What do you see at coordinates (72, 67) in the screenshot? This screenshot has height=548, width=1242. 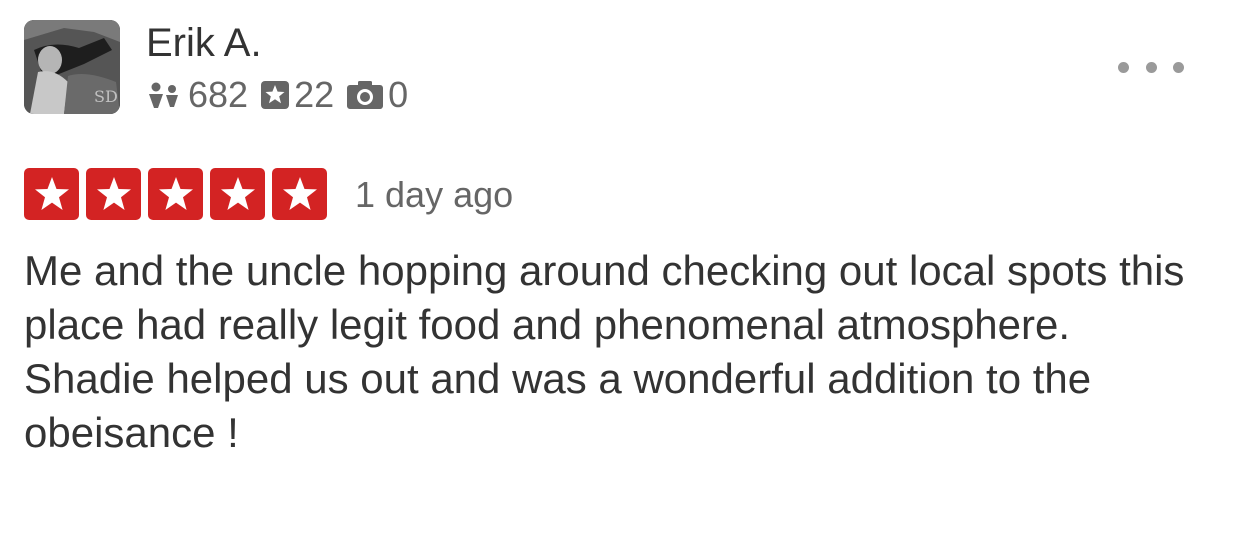 I see `user-avatar: SD` at bounding box center [72, 67].